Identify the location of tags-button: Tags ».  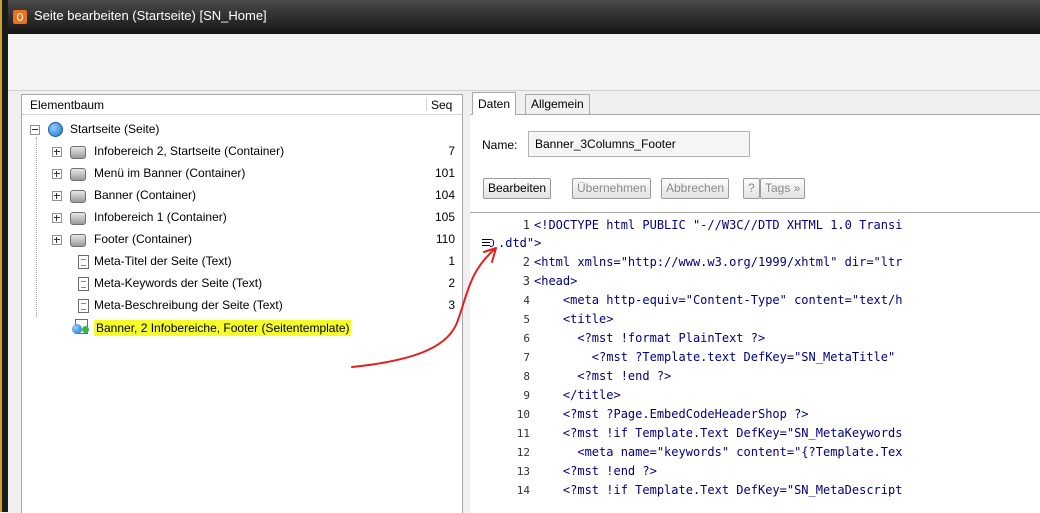
(783, 188).